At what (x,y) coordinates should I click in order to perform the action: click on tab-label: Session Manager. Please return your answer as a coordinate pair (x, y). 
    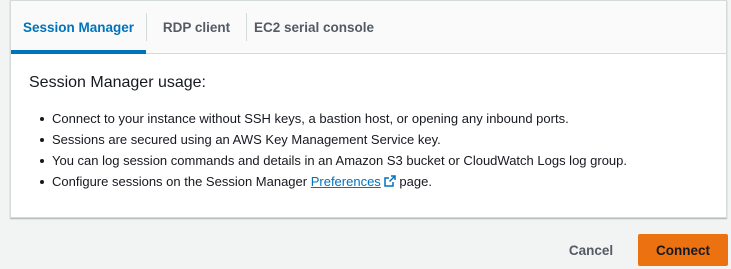
    Looking at the image, I should click on (78, 27).